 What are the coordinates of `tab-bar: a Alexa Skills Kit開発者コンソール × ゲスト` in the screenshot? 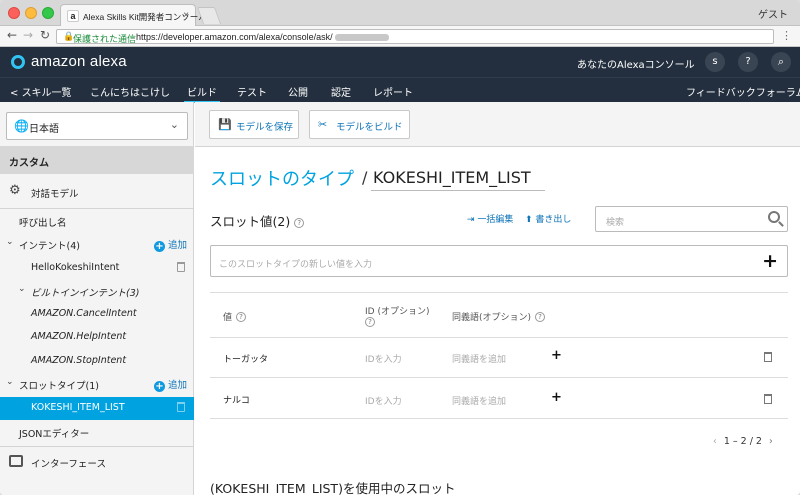 It's located at (400, 13).